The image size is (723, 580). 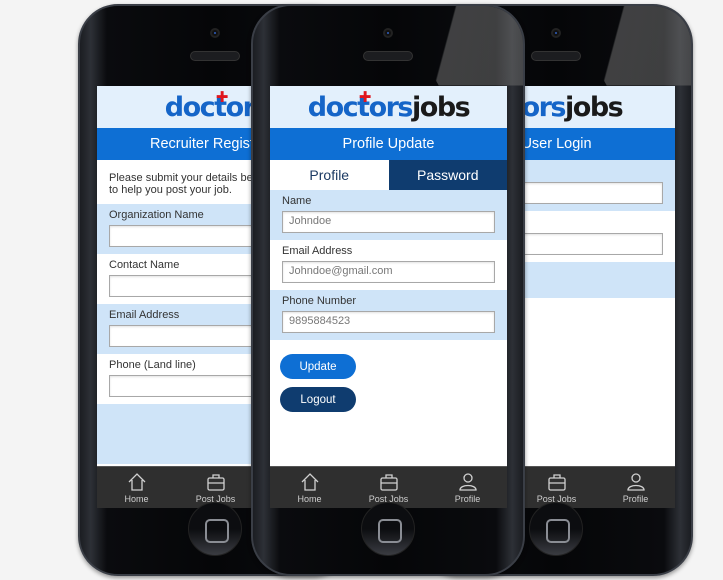 I want to click on page-title: Profile Update, so click(x=388, y=144).